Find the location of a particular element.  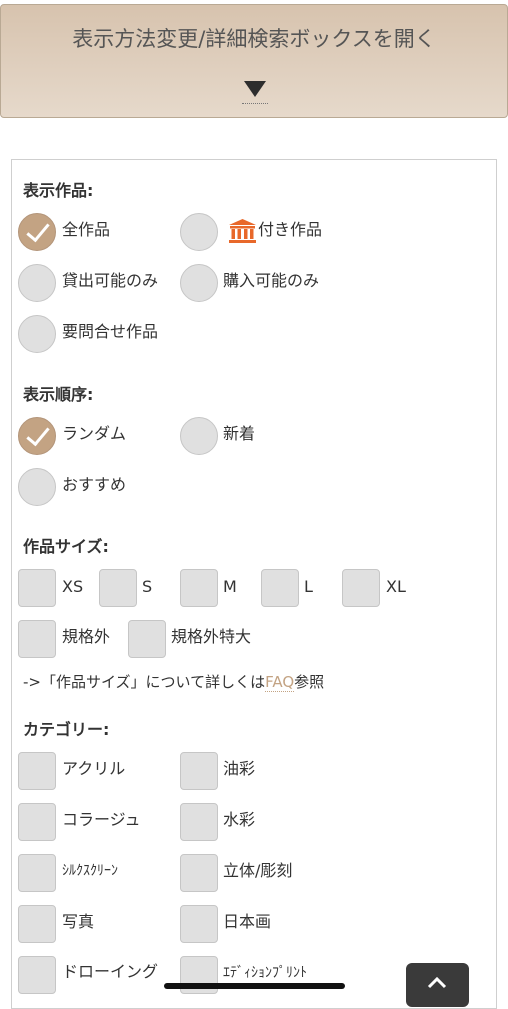

checkbox-size-m is located at coordinates (199, 588).